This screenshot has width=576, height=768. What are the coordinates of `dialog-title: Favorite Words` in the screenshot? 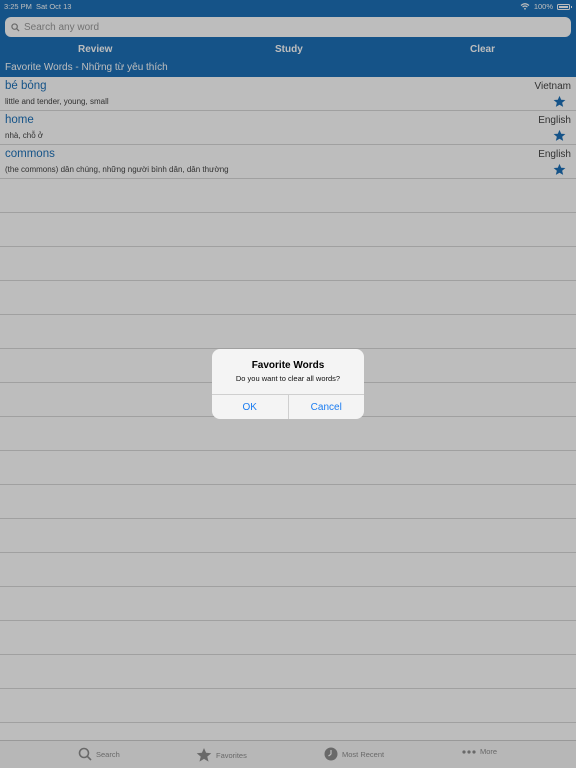 It's located at (288, 365).